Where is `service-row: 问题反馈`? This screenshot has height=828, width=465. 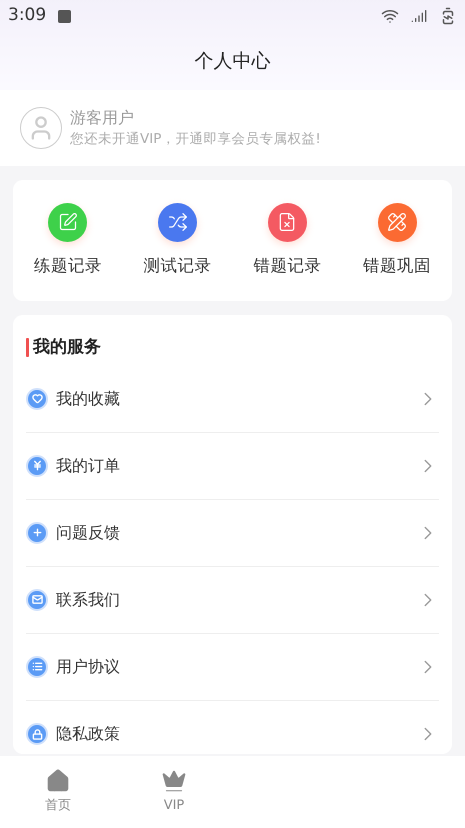
service-row: 问题反馈 is located at coordinates (232, 533).